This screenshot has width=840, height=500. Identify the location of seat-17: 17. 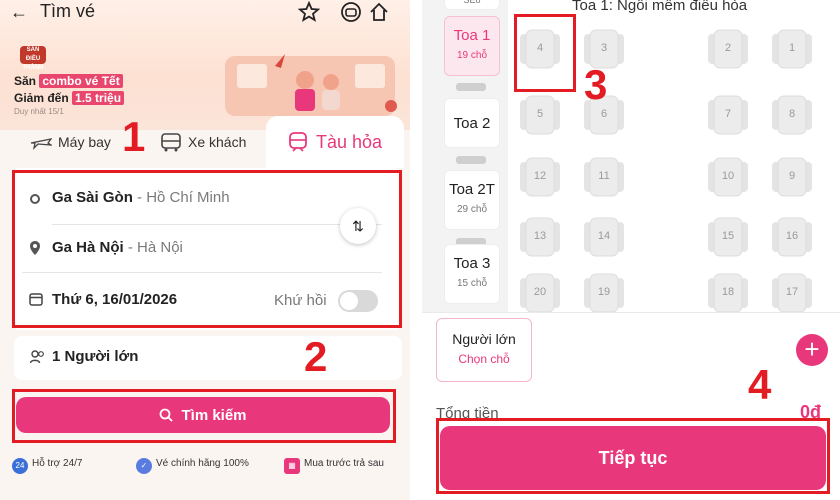
(792, 294).